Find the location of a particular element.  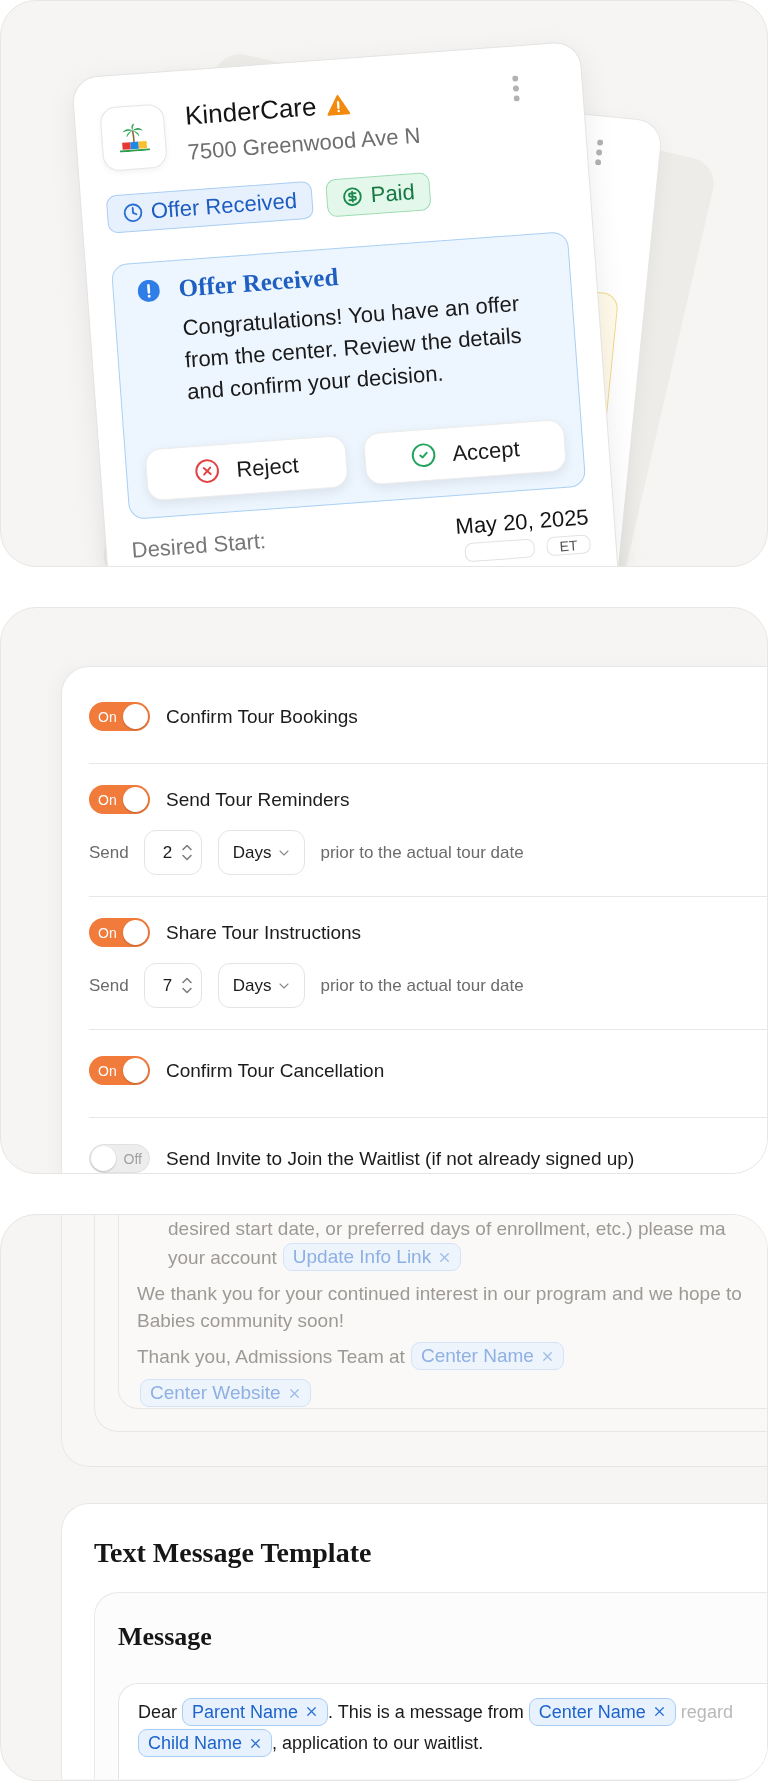

section-title: Message is located at coordinates (165, 1637).